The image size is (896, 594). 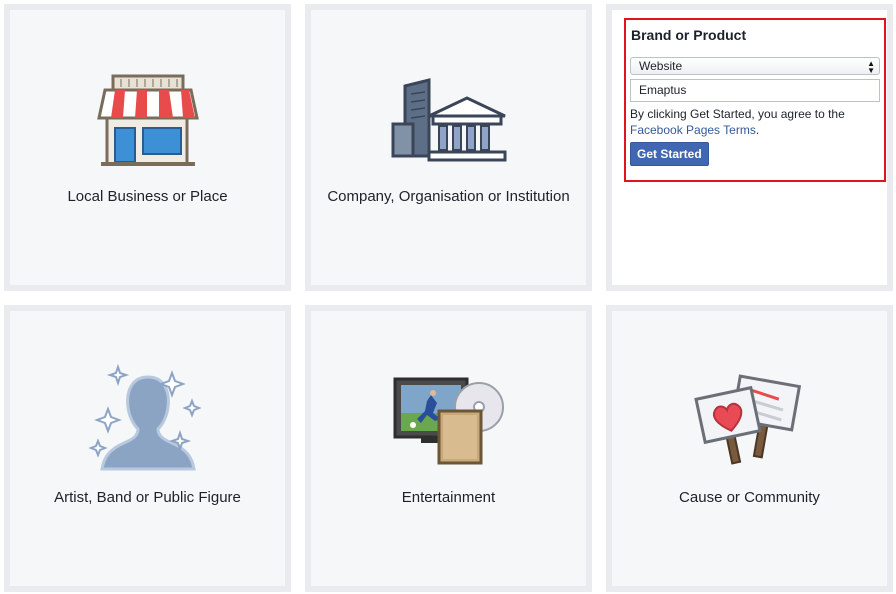 I want to click on office-buildings-icon, so click(x=448, y=122).